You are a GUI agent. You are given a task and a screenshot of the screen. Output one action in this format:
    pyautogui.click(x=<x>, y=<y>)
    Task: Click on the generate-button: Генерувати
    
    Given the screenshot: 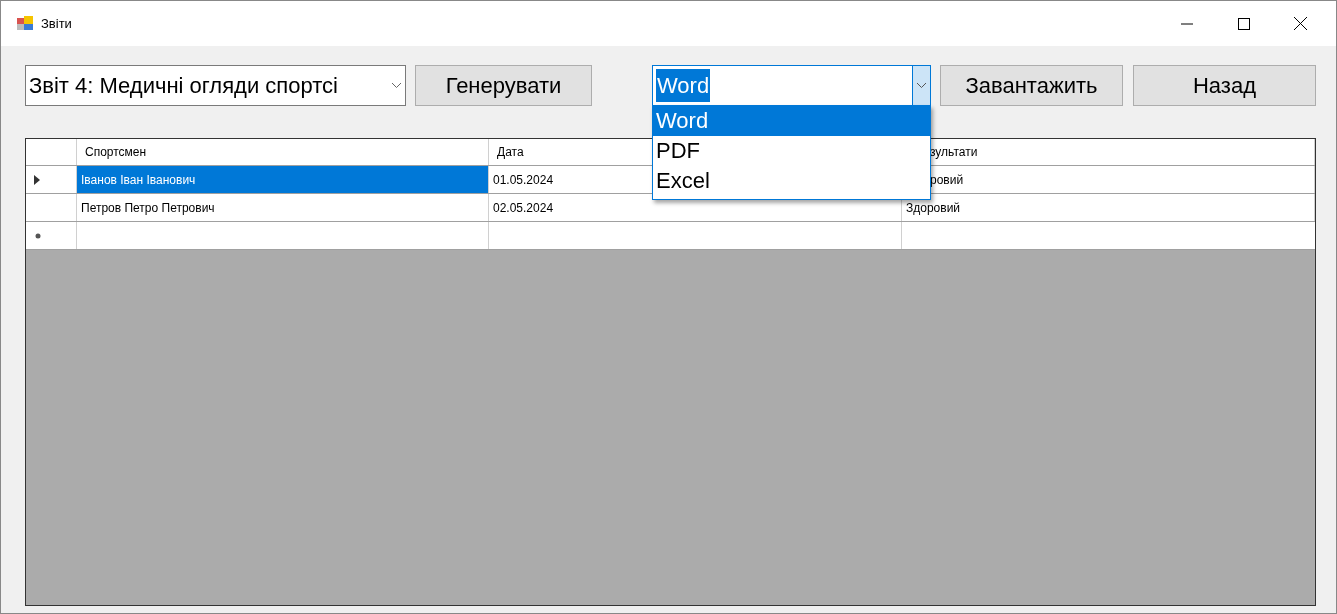 What is the action you would take?
    pyautogui.click(x=503, y=85)
    